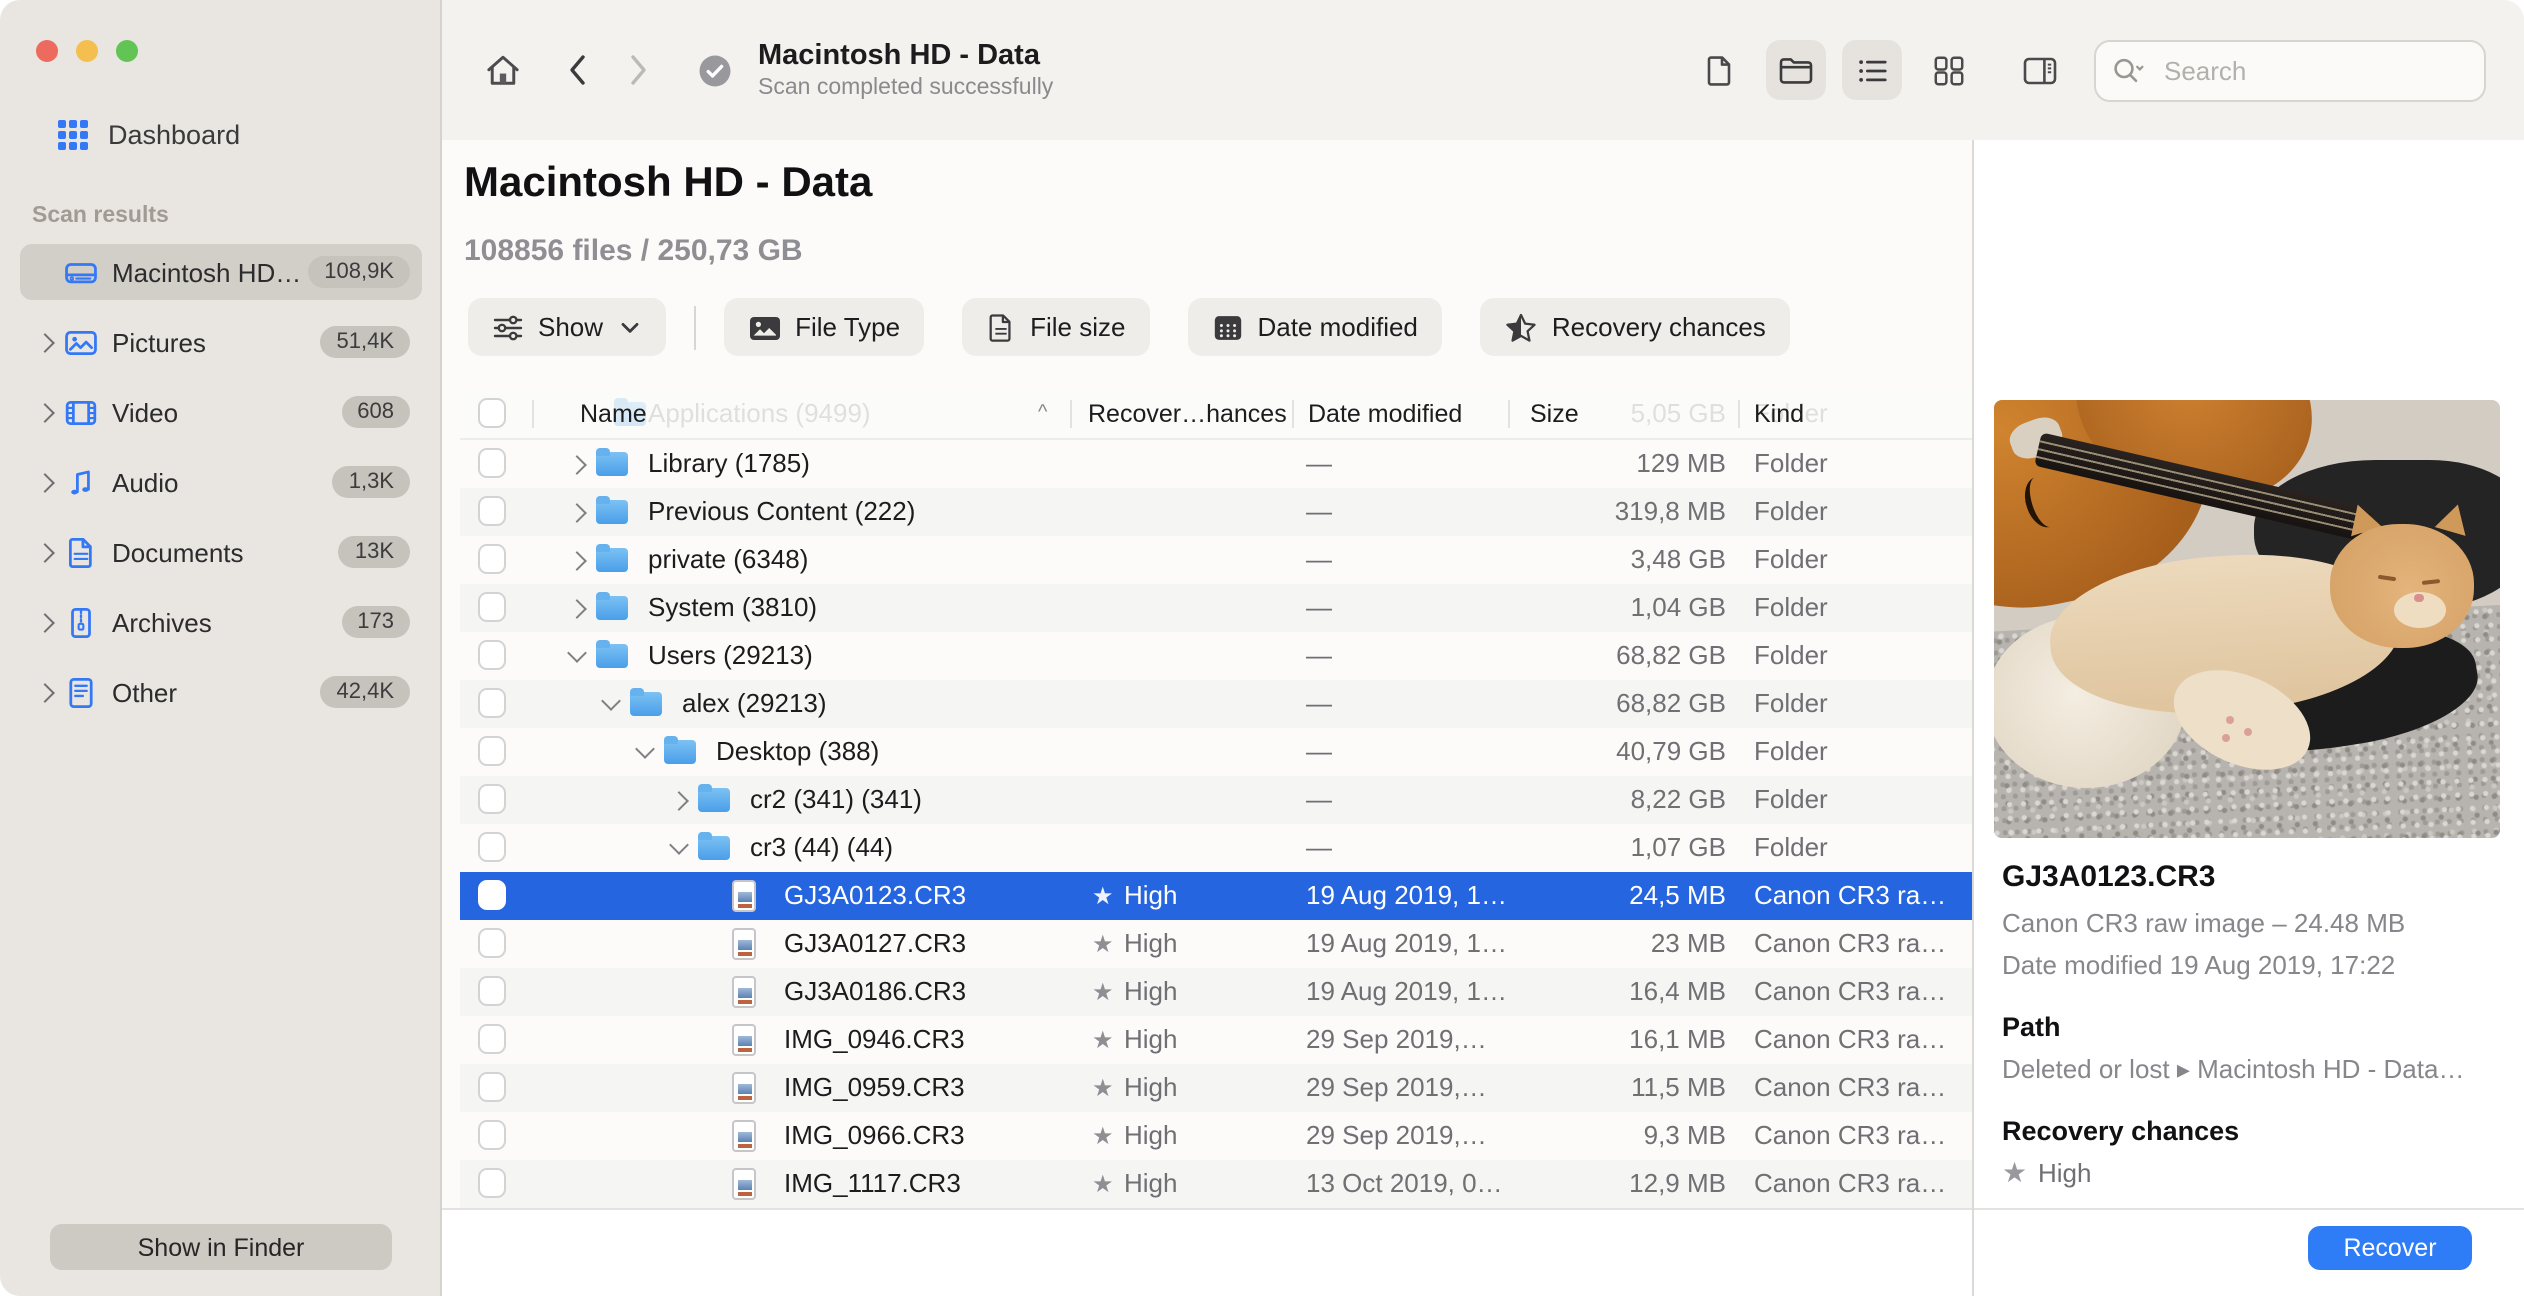 Image resolution: width=2524 pixels, height=1296 pixels. What do you see at coordinates (1634, 327) in the screenshot?
I see `recovery-chances-filter-button: Recovery chances` at bounding box center [1634, 327].